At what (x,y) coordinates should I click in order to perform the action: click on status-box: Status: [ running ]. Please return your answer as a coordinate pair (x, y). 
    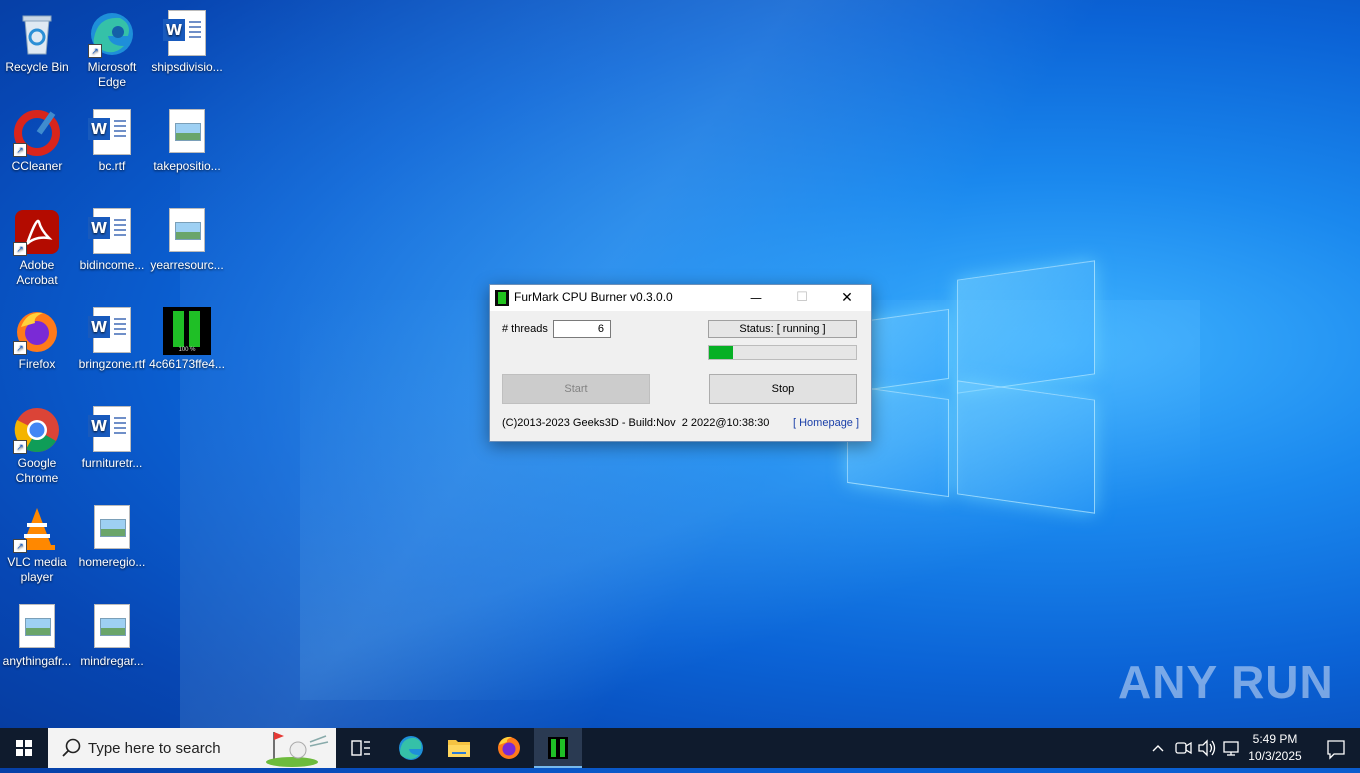
    Looking at the image, I should click on (782, 329).